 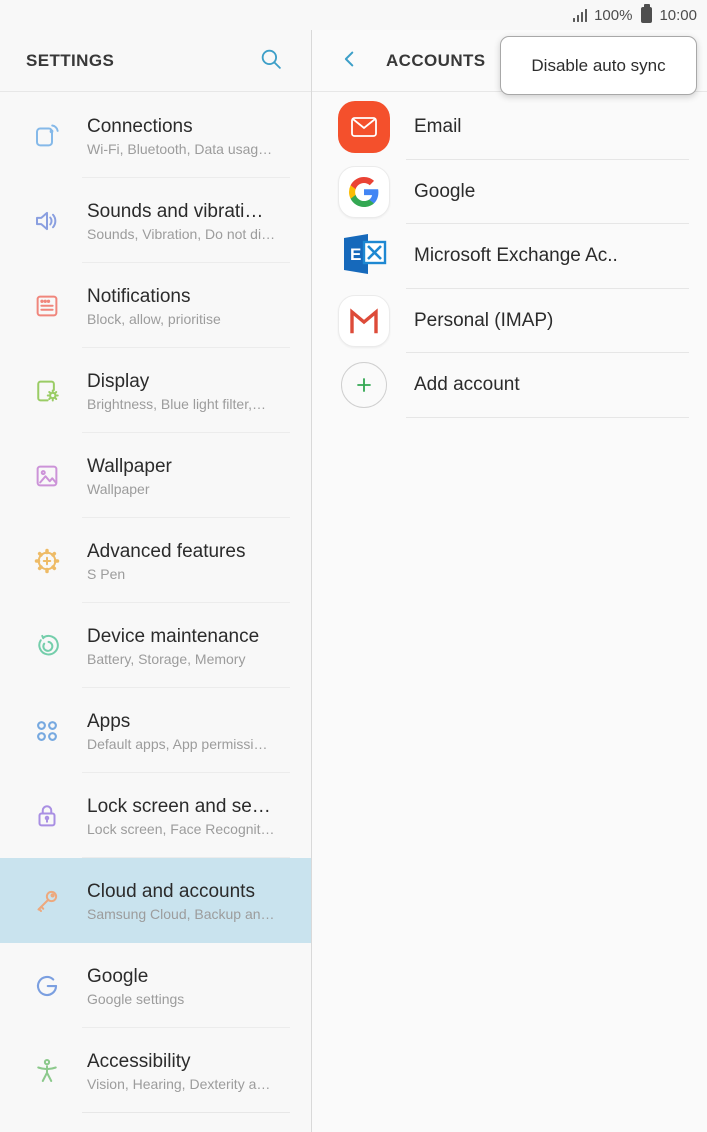 I want to click on sound-icon, so click(x=47, y=221).